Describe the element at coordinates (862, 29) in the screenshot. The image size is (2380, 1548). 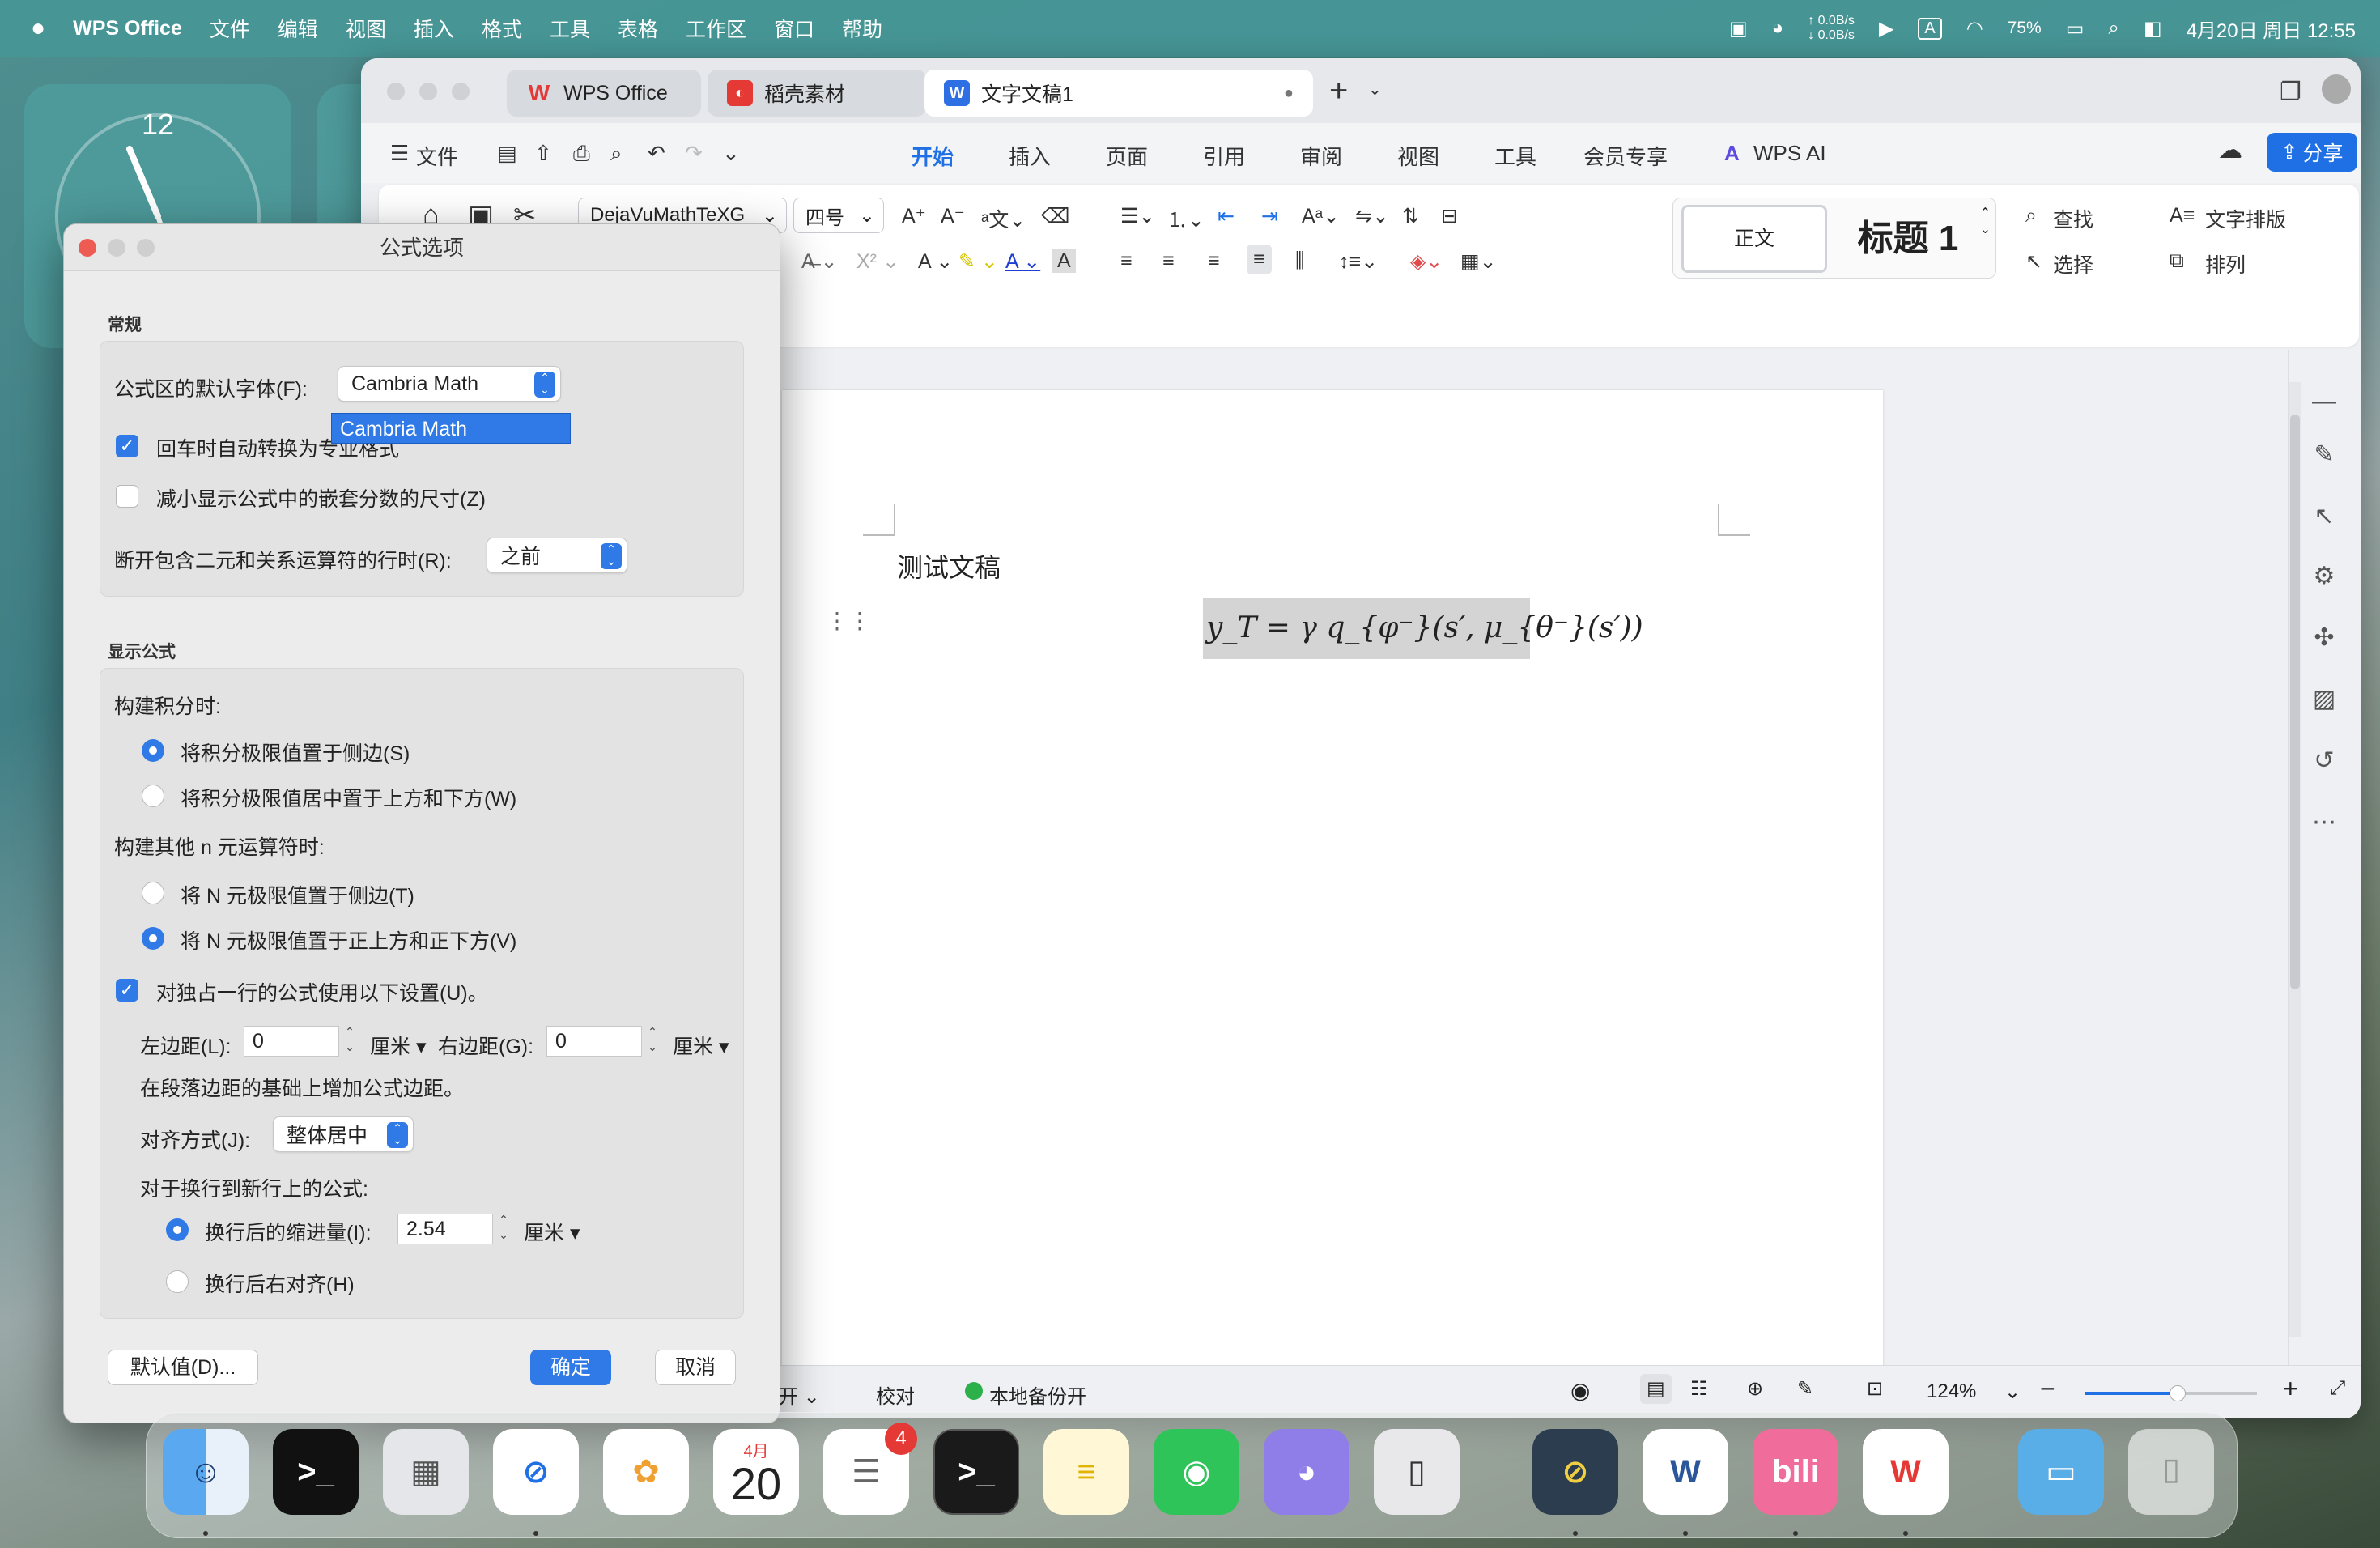
I see `menu-help: 帮助` at that location.